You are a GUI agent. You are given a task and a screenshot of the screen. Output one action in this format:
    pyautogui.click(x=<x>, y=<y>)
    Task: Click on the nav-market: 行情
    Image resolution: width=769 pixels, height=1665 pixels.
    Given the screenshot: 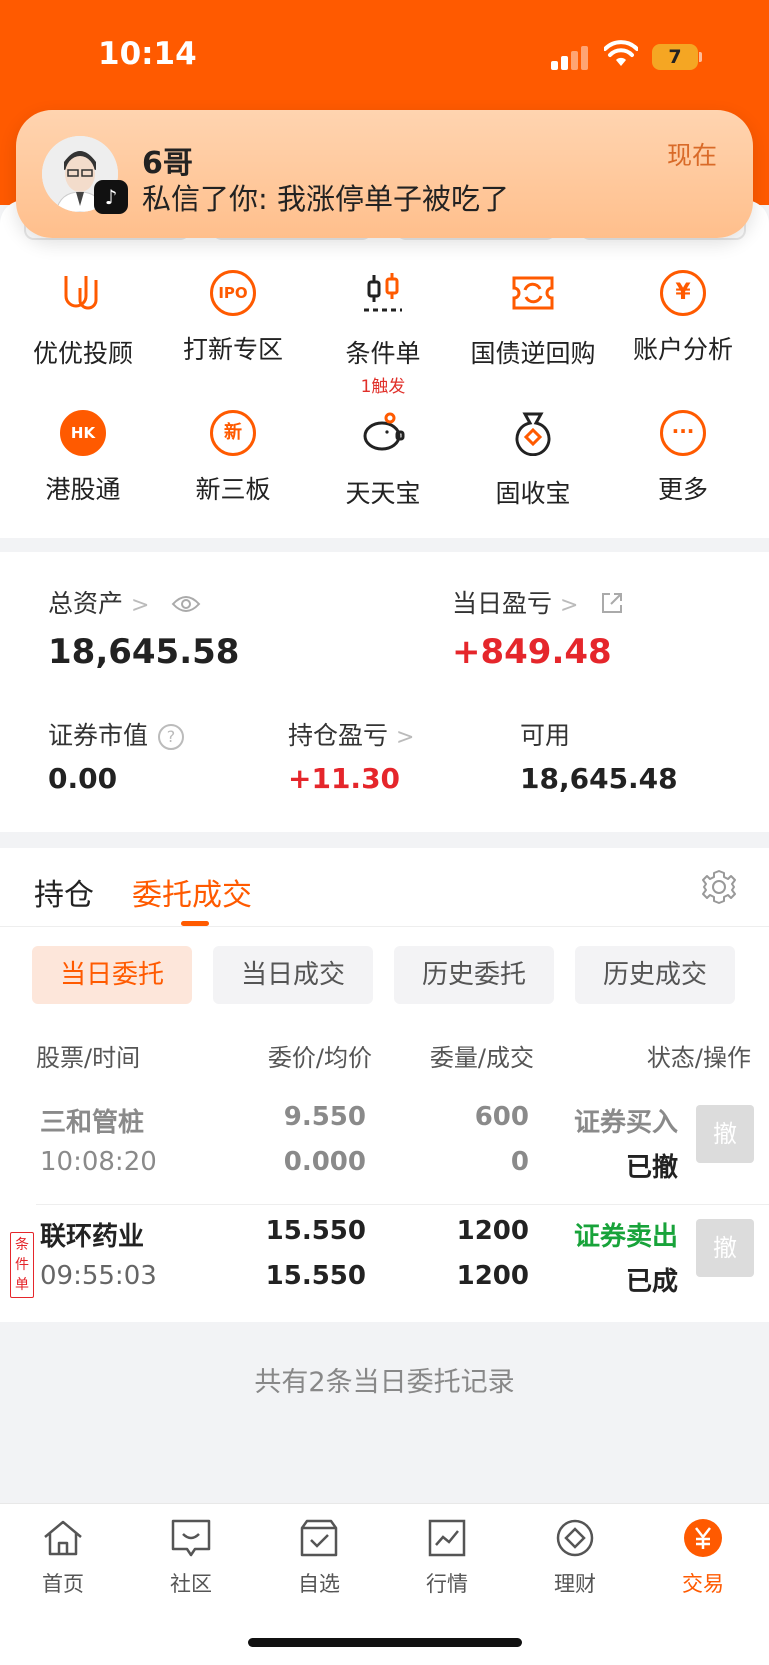 What is the action you would take?
    pyautogui.click(x=447, y=1558)
    